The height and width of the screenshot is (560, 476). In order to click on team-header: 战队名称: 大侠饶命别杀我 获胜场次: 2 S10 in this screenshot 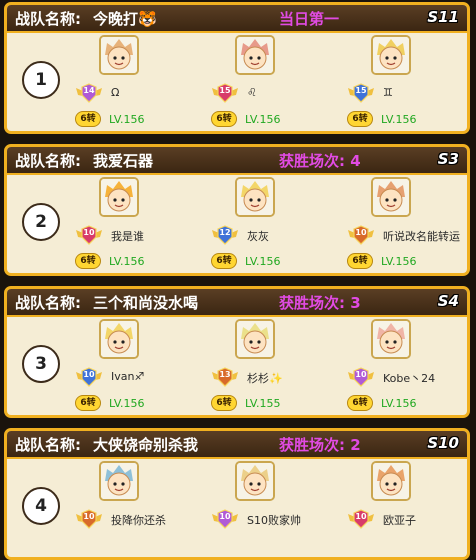, I will do `click(237, 445)`.